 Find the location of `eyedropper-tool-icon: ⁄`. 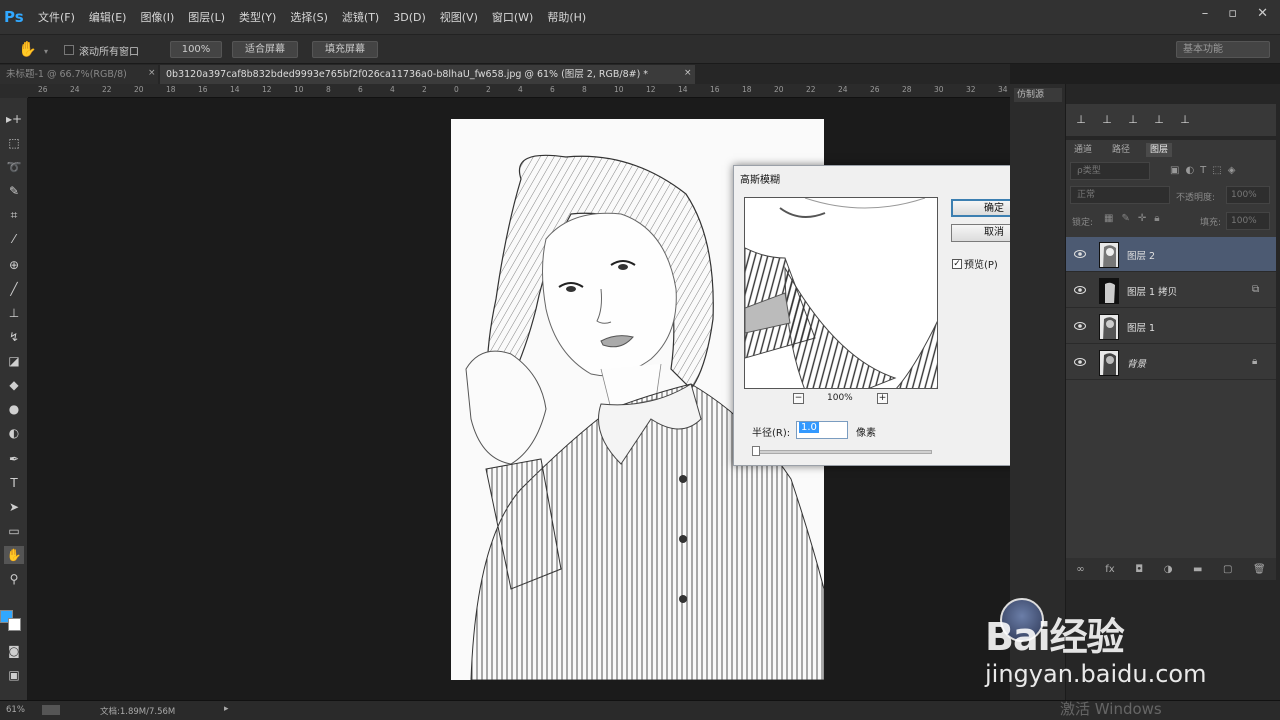

eyedropper-tool-icon: ⁄ is located at coordinates (14, 239).